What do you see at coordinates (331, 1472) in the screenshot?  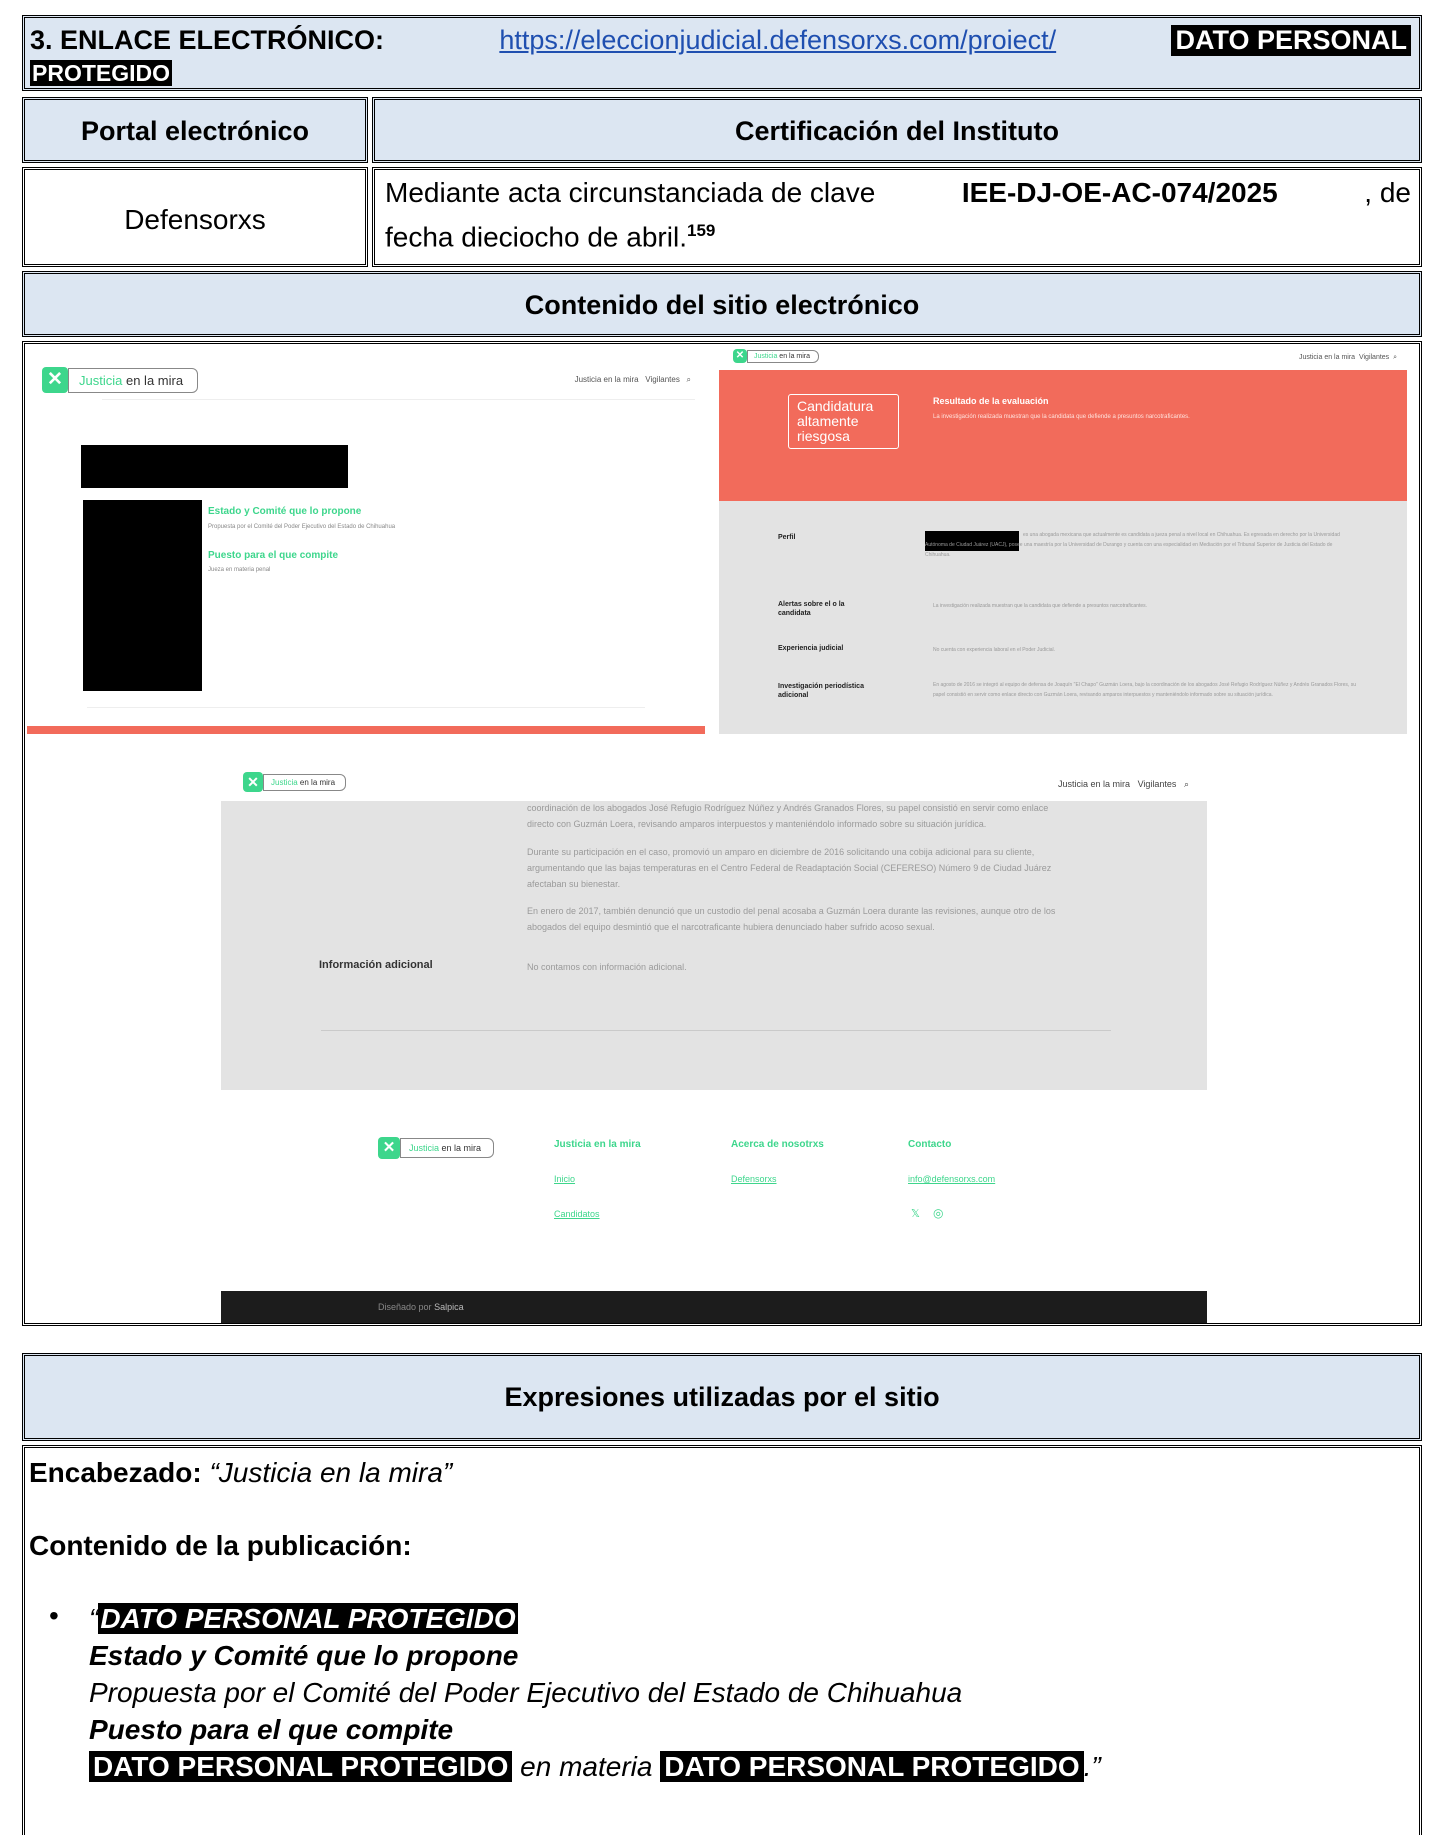 I see `encabezado-value: “Justicia en la mira”` at bounding box center [331, 1472].